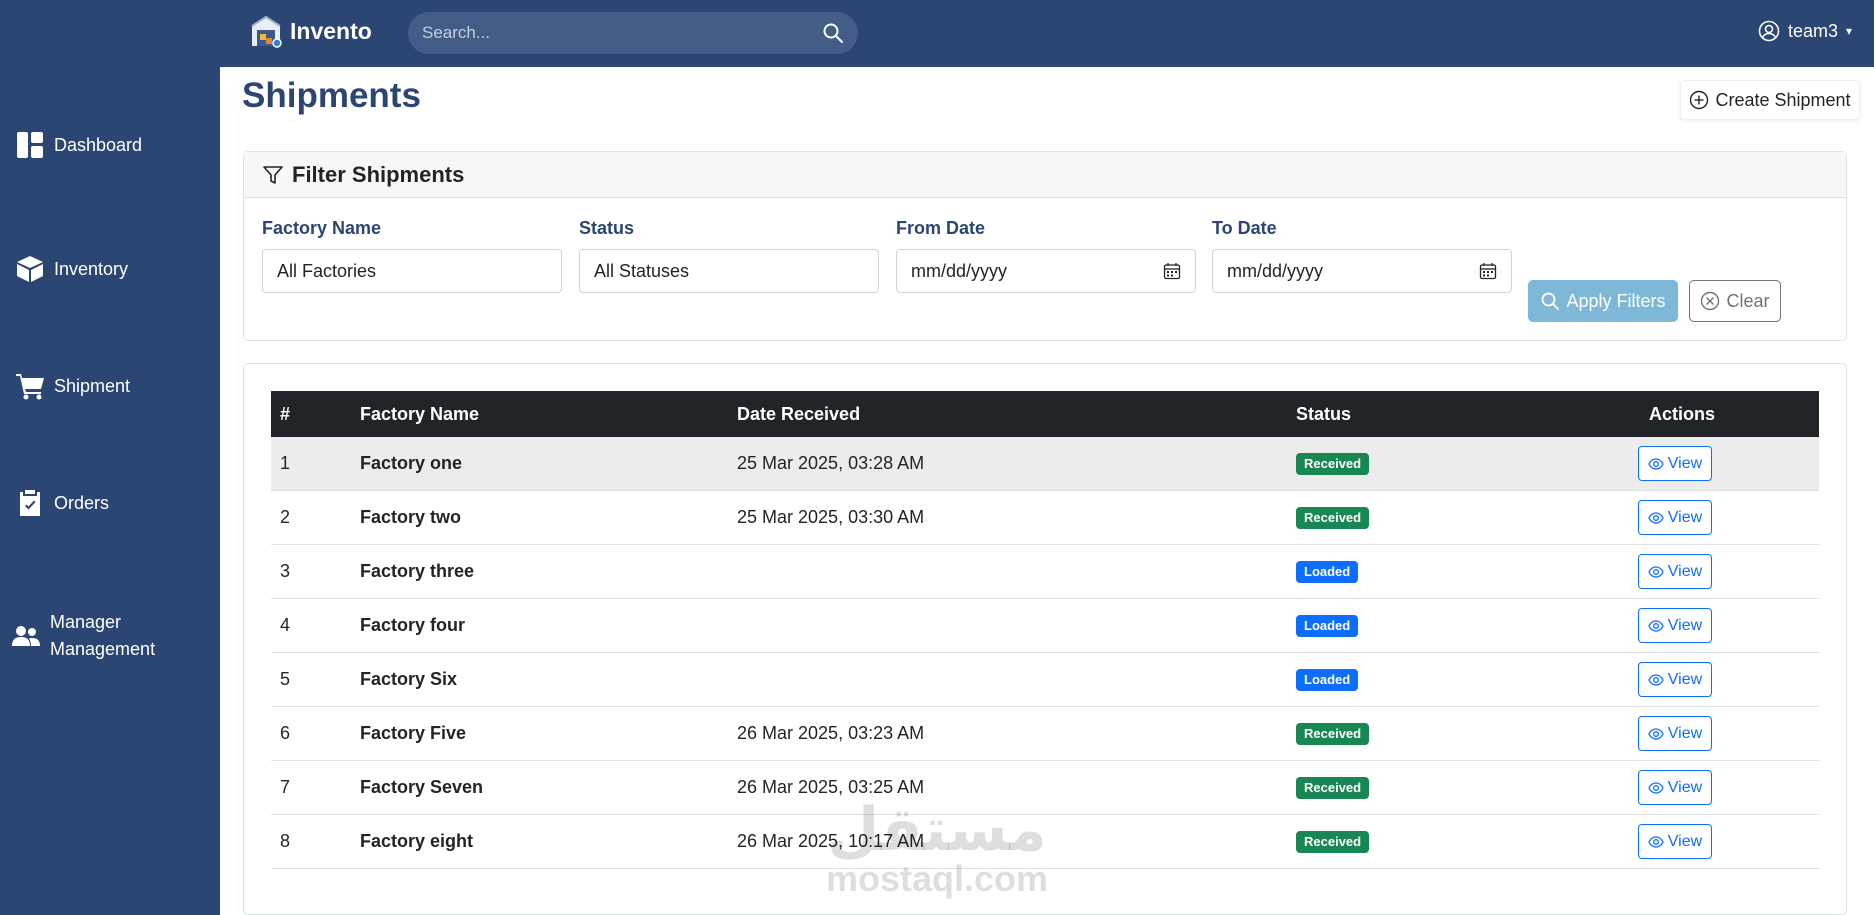  What do you see at coordinates (1699, 100) in the screenshot?
I see `plus-circle-icon` at bounding box center [1699, 100].